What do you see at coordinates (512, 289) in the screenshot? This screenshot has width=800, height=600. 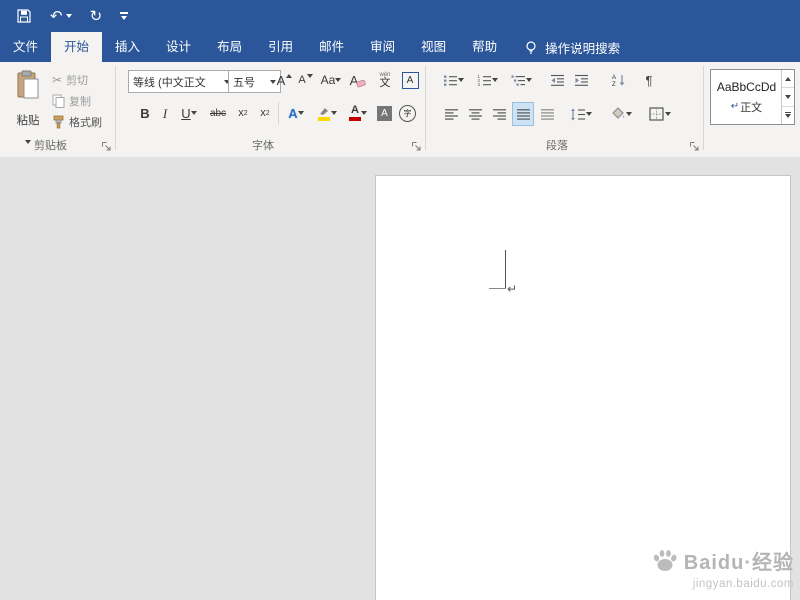 I see `paragraph-mark: ↵` at bounding box center [512, 289].